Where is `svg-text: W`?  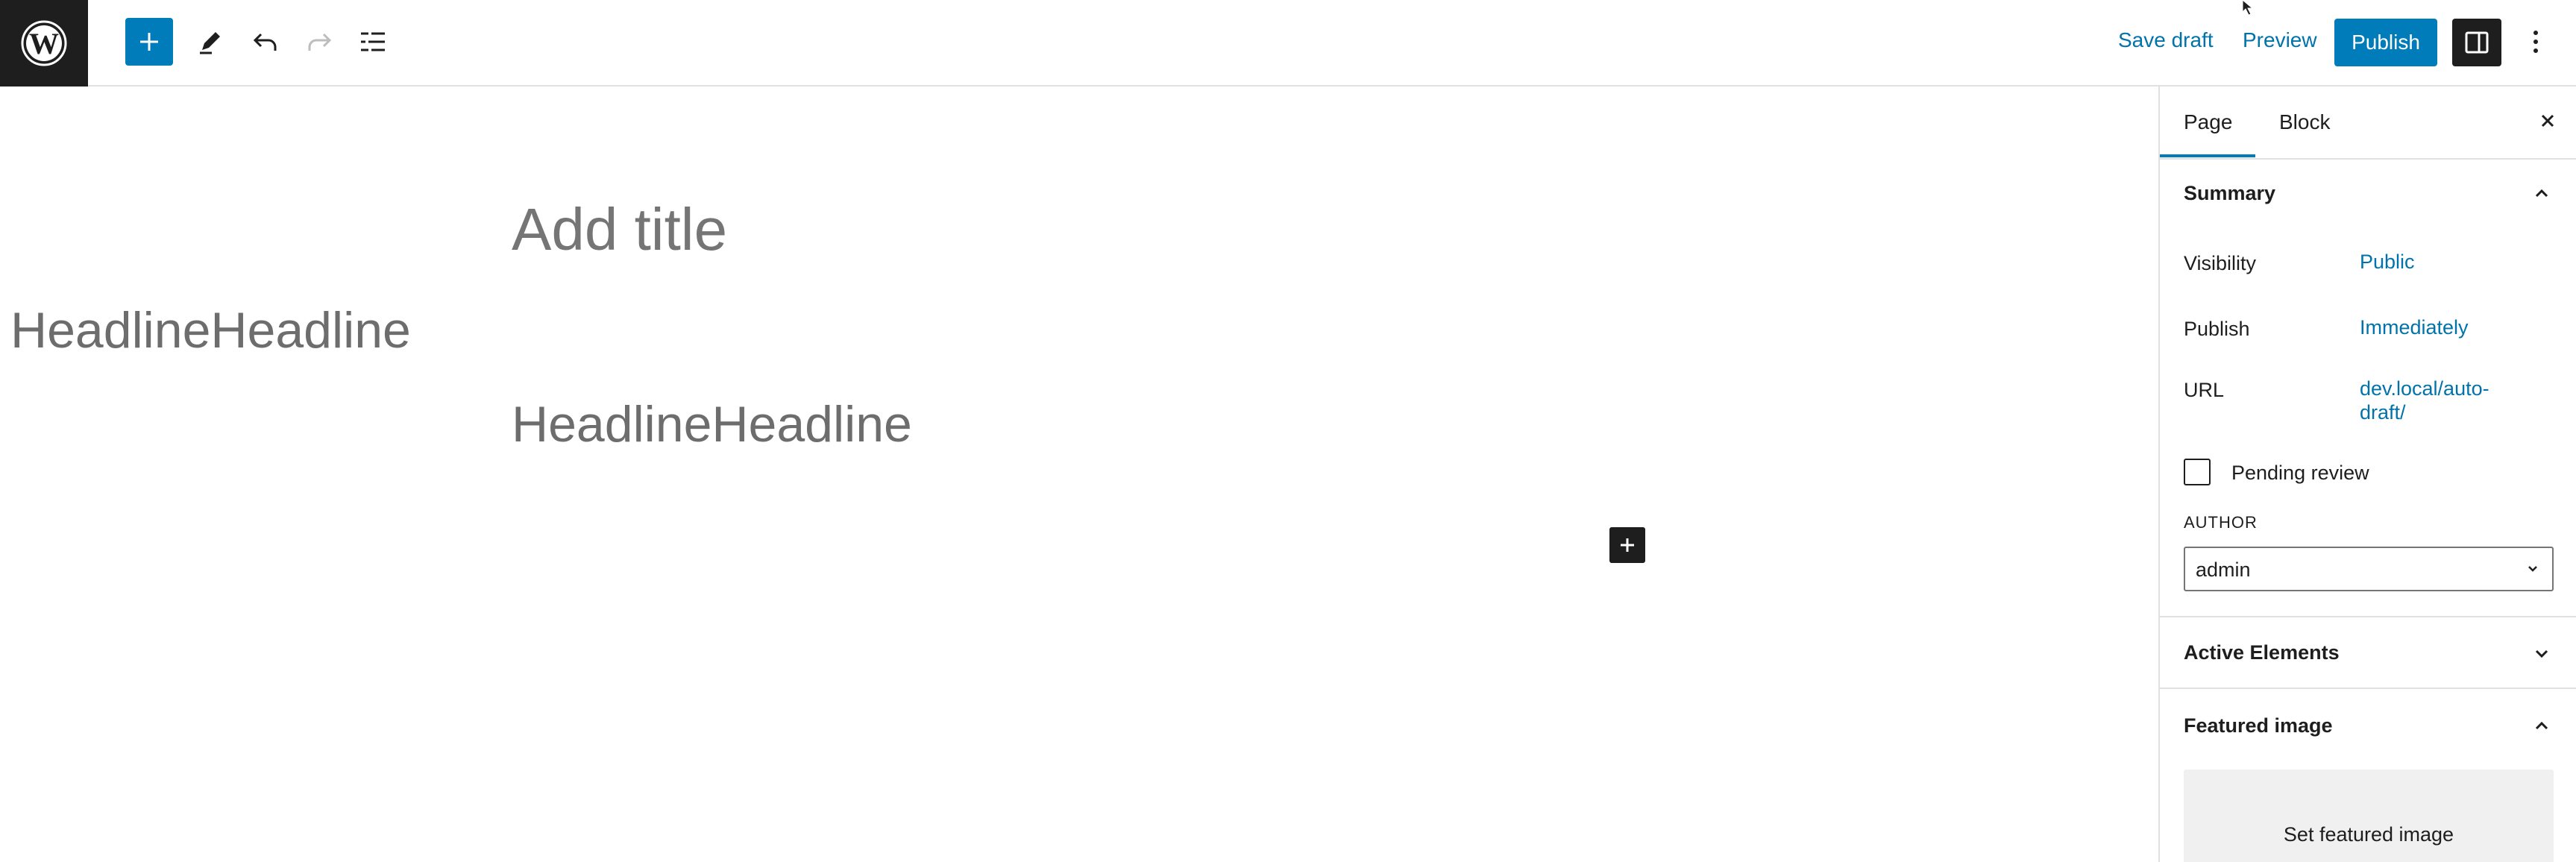
svg-text: W is located at coordinates (44, 43).